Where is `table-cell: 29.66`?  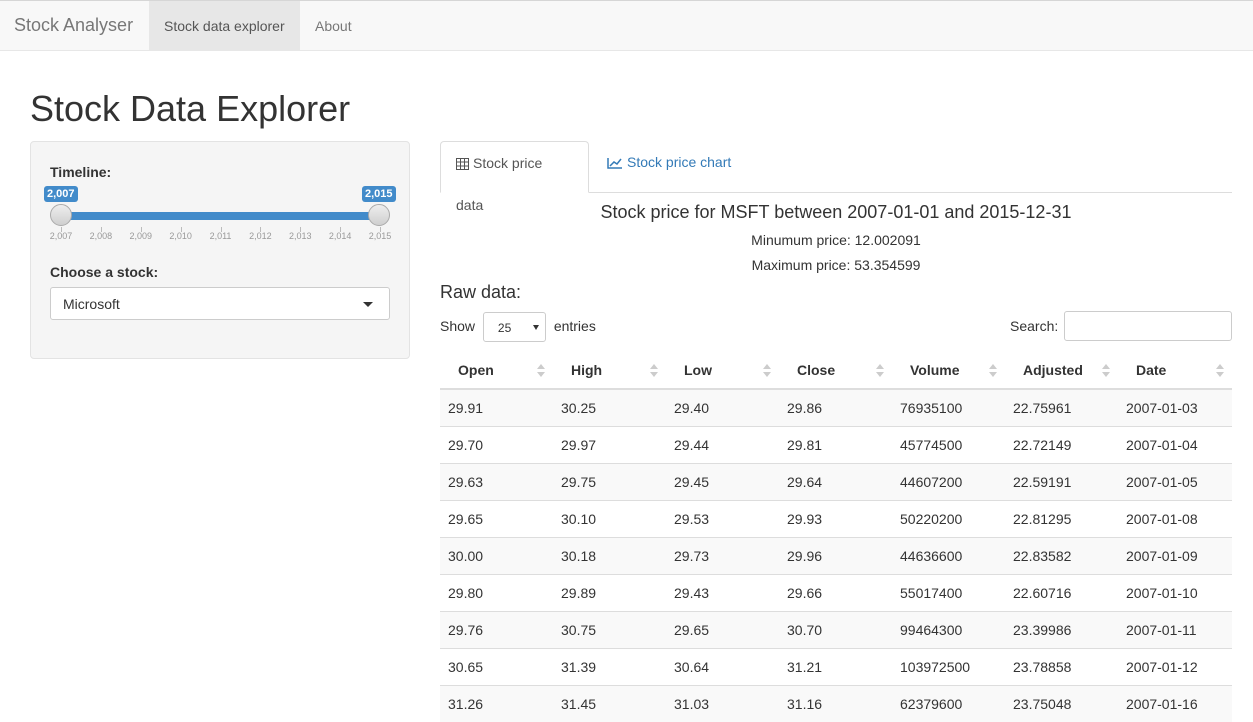 table-cell: 29.66 is located at coordinates (835, 592).